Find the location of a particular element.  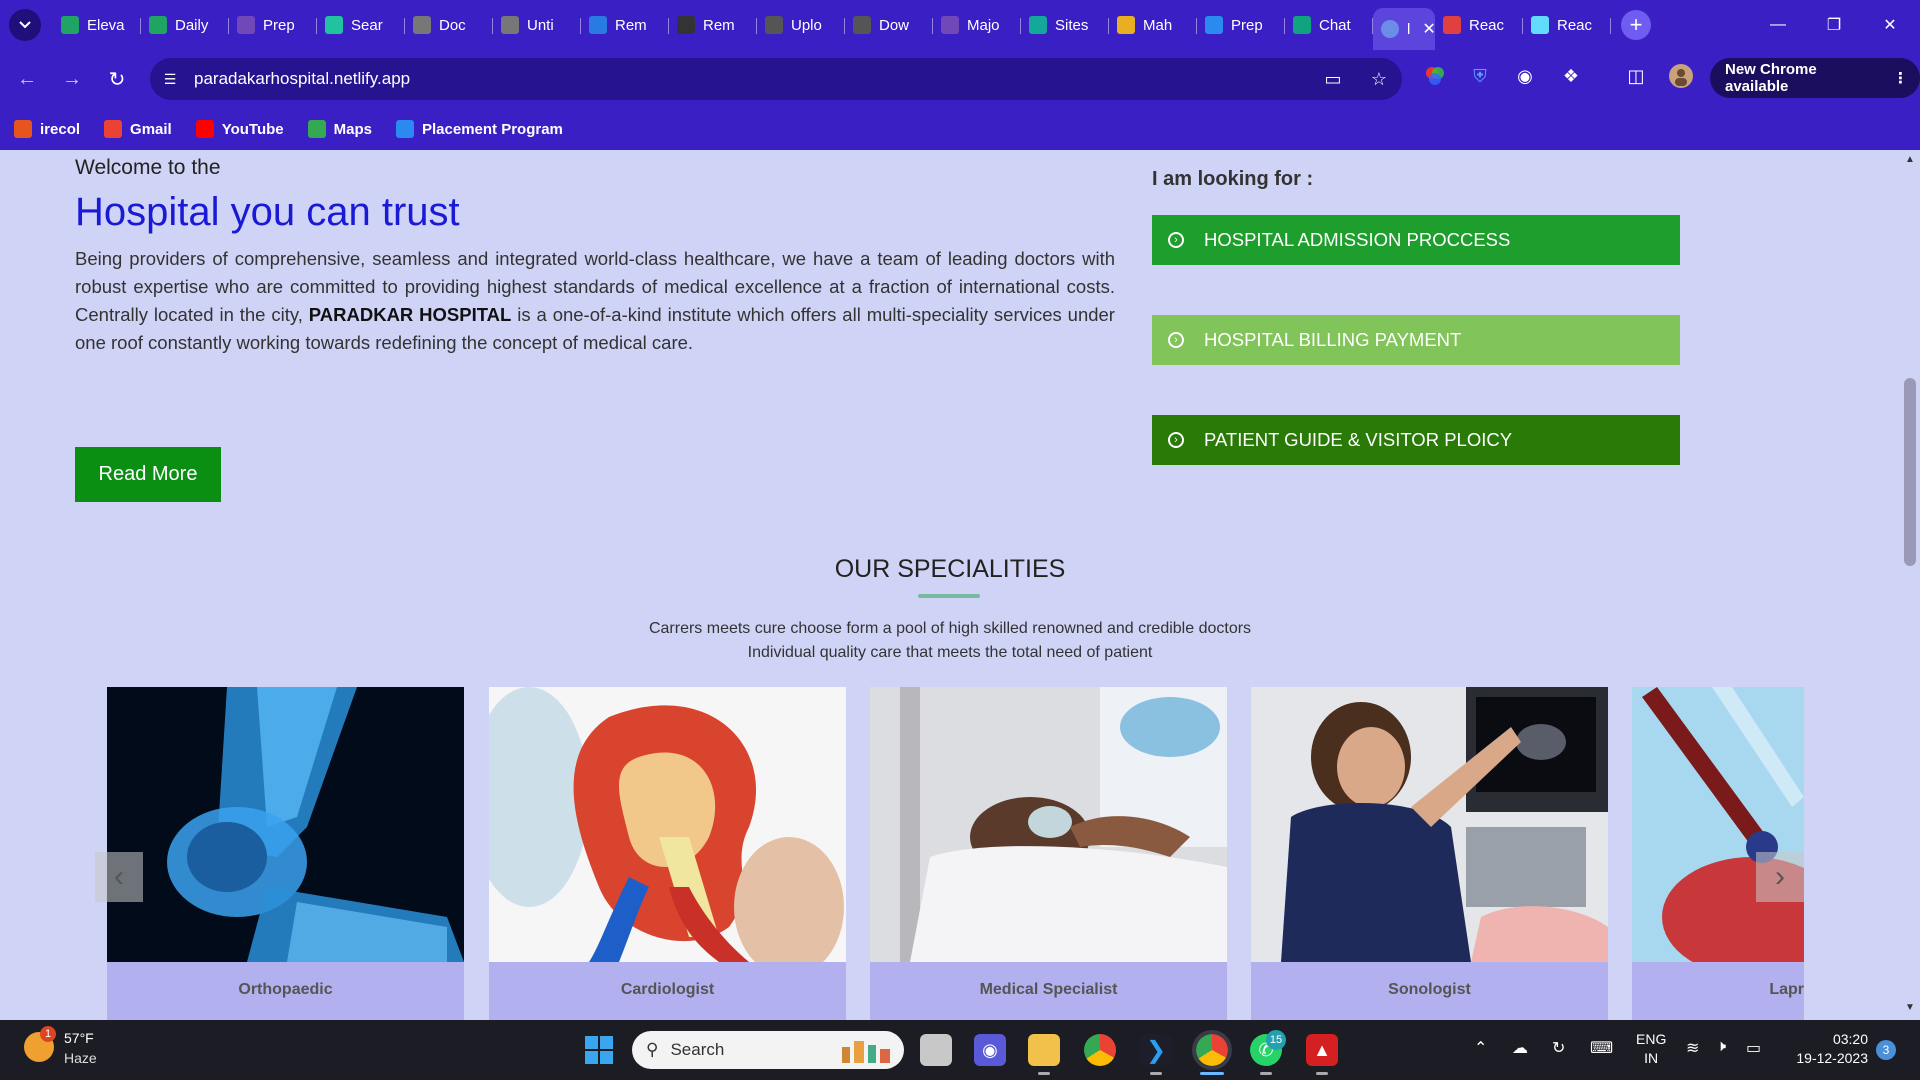

browser-tab: Dow is located at coordinates (889, 25).